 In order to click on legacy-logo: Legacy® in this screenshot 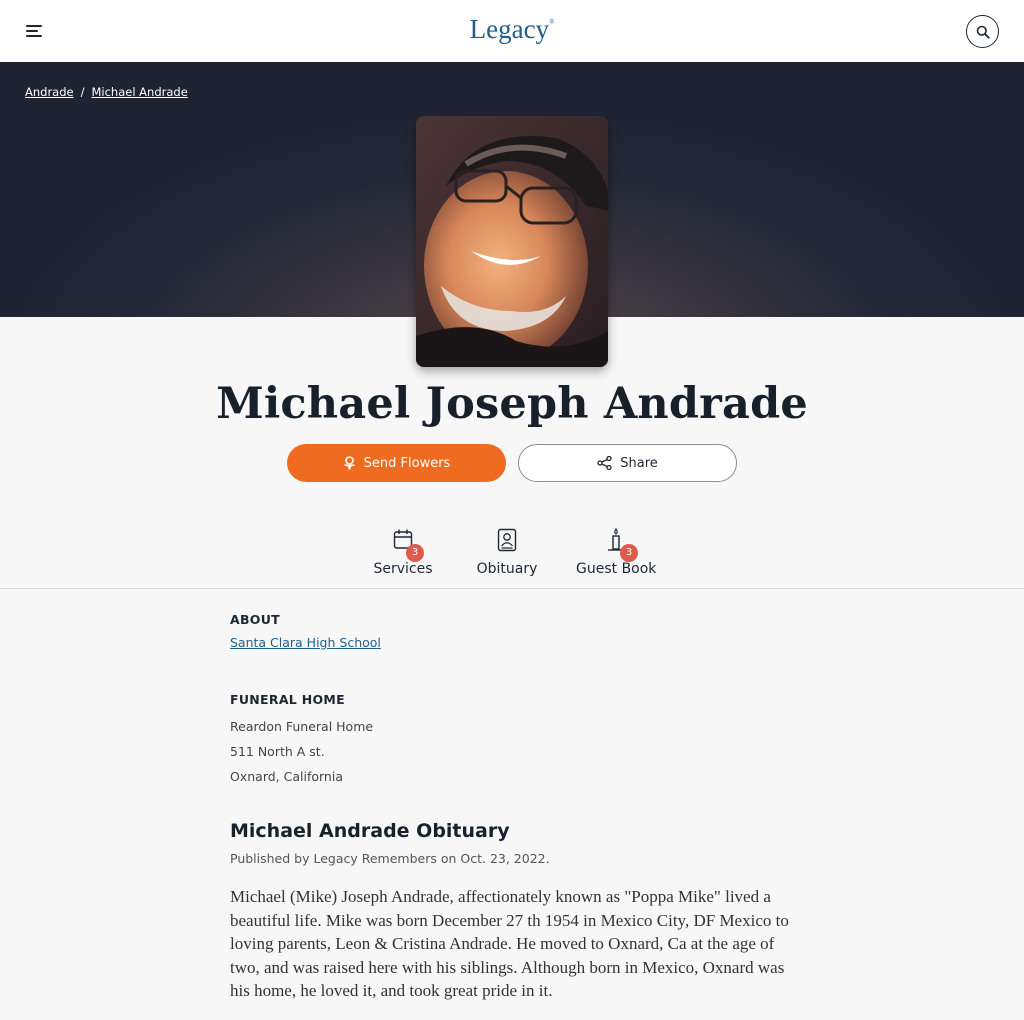, I will do `click(512, 29)`.